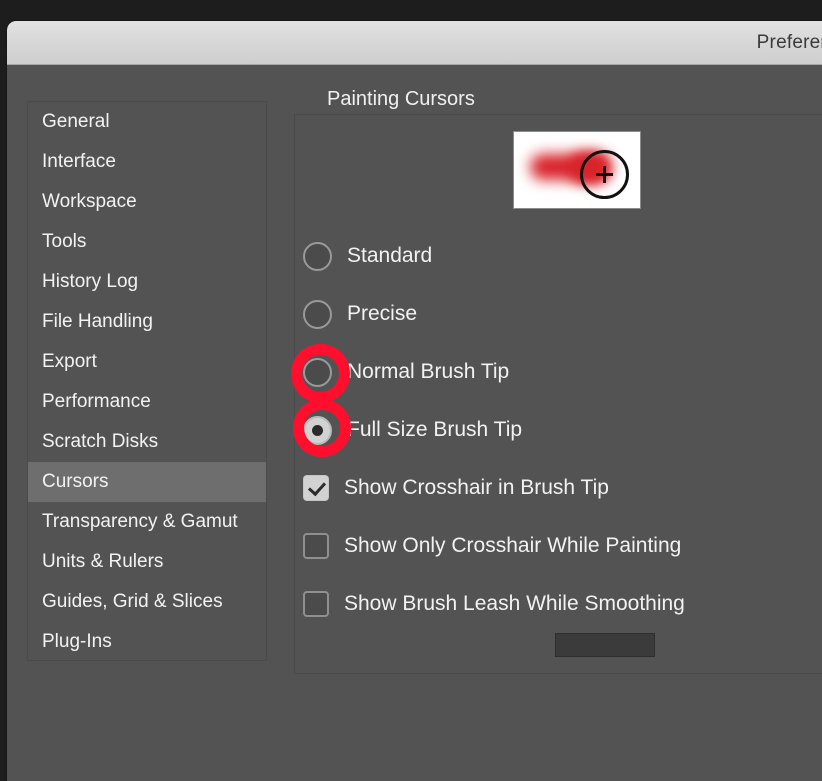 The height and width of the screenshot is (781, 822). Describe the element at coordinates (401, 99) in the screenshot. I see `painting-cursors-legend: Painting Cursors` at that location.